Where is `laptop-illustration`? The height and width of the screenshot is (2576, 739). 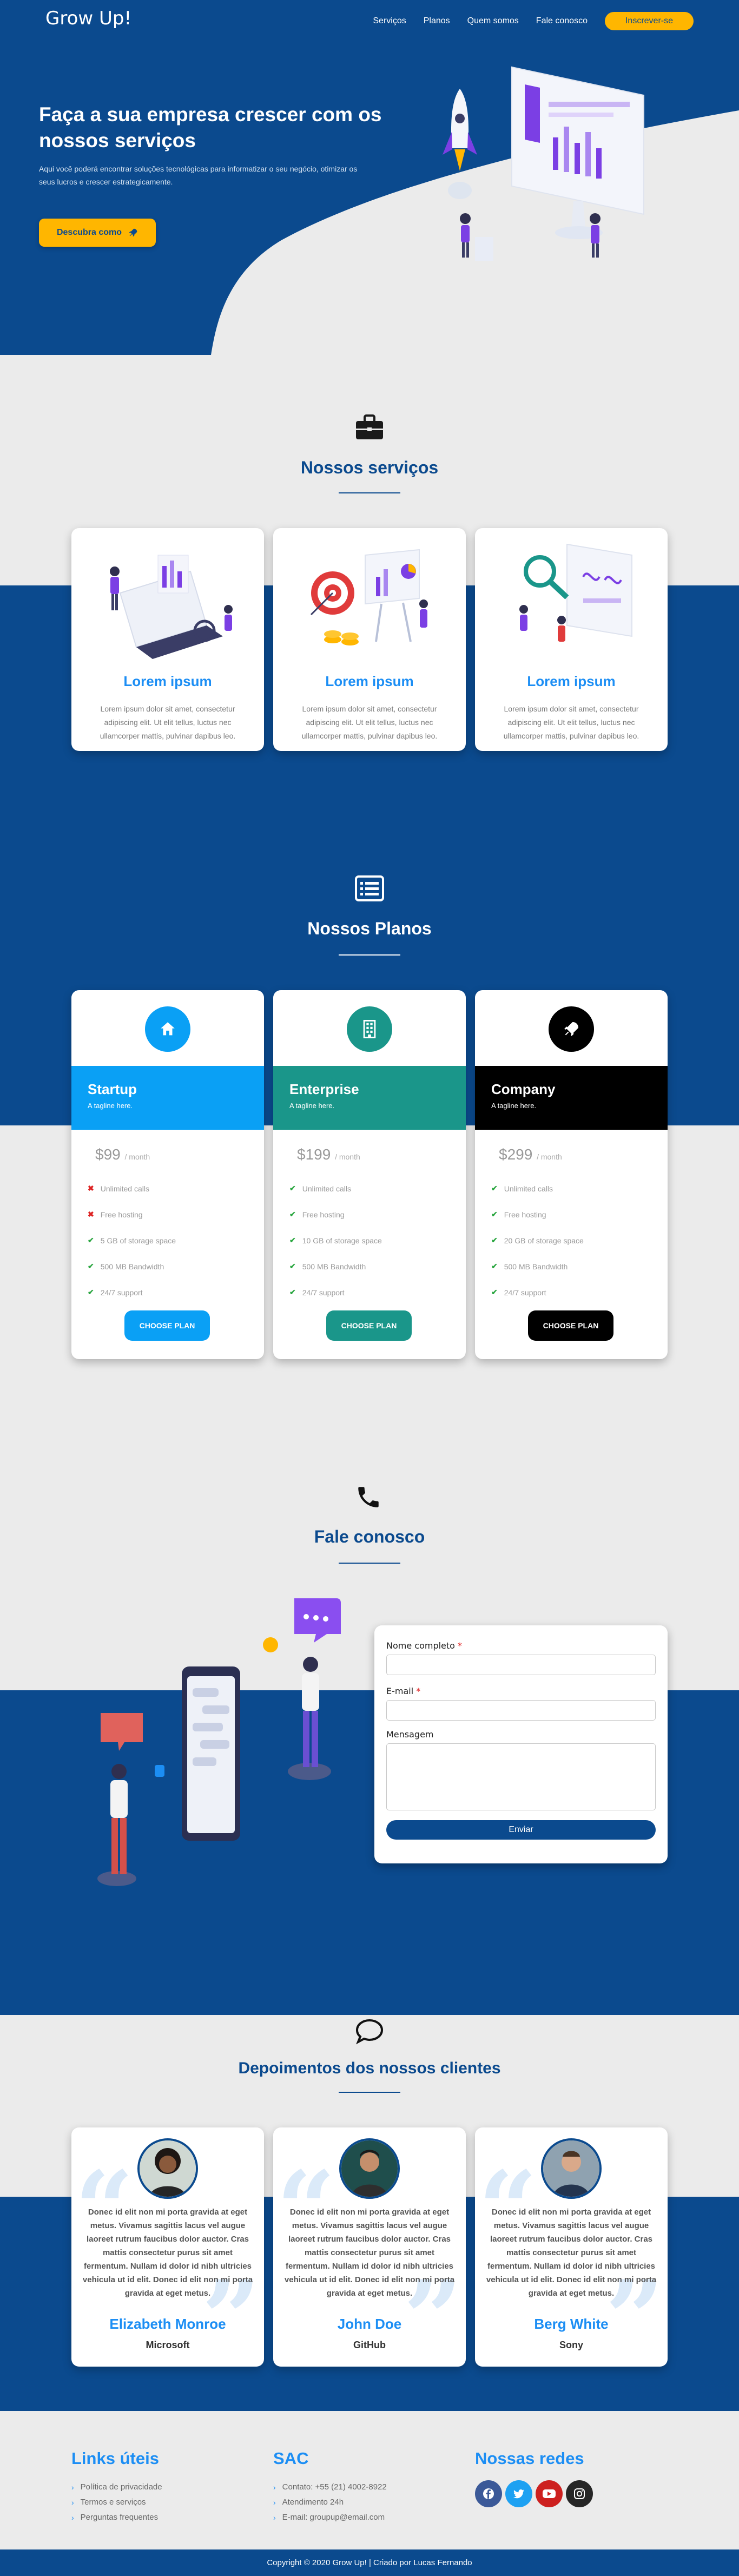
laptop-illustration is located at coordinates (171, 607).